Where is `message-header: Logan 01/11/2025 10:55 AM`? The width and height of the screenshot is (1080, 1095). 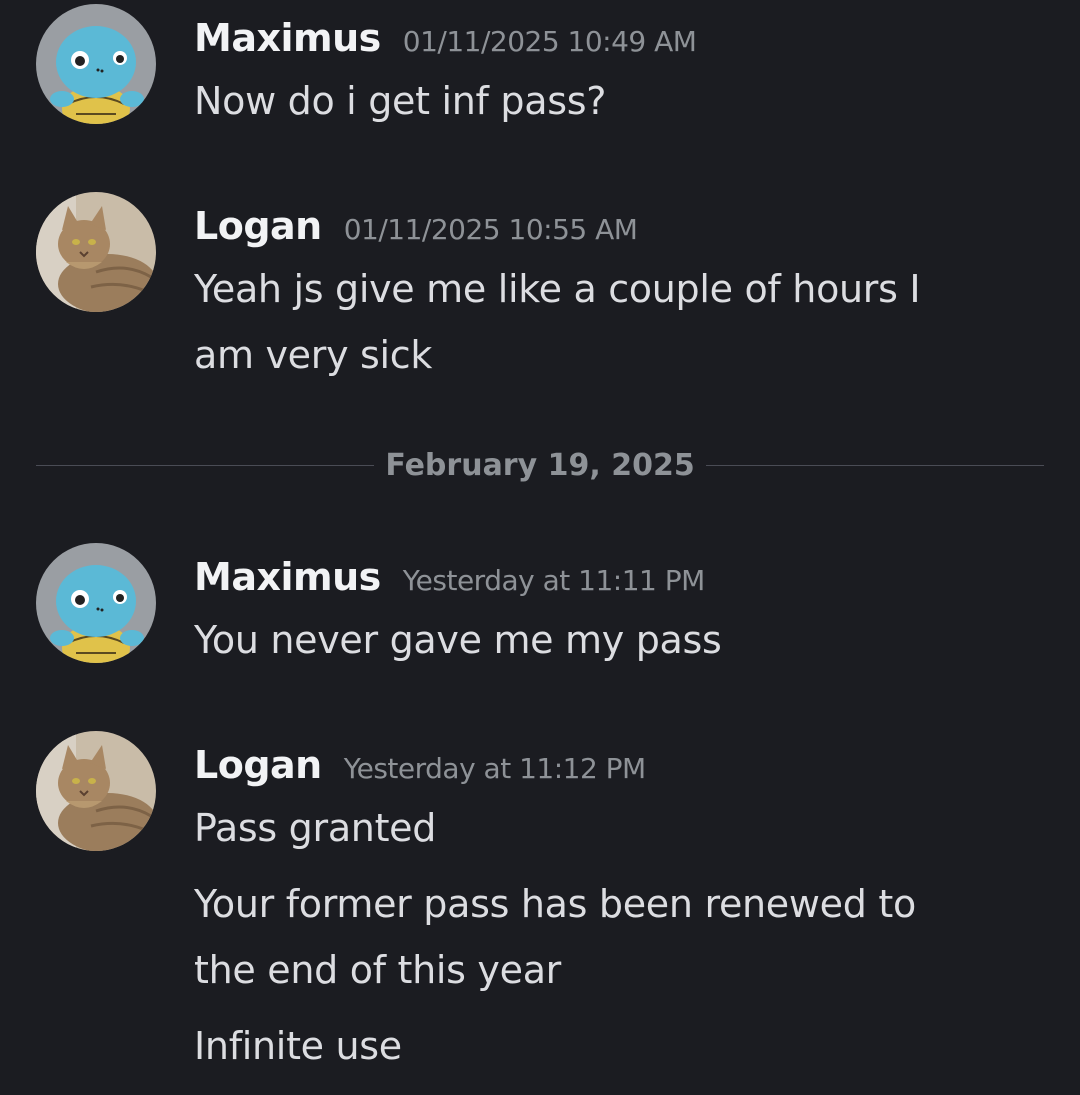 message-header: Logan 01/11/2025 10:55 AM is located at coordinates (416, 226).